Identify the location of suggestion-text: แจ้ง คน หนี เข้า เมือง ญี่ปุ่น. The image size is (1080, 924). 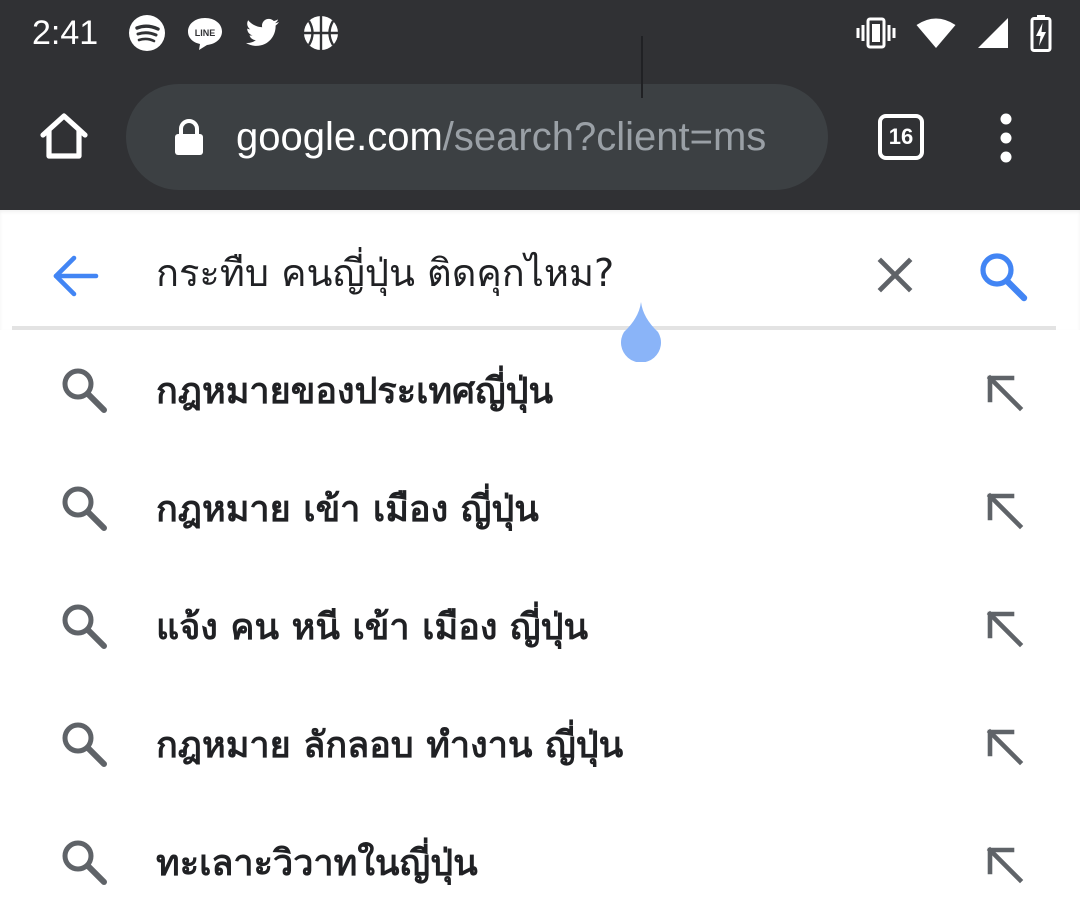
(372, 627).